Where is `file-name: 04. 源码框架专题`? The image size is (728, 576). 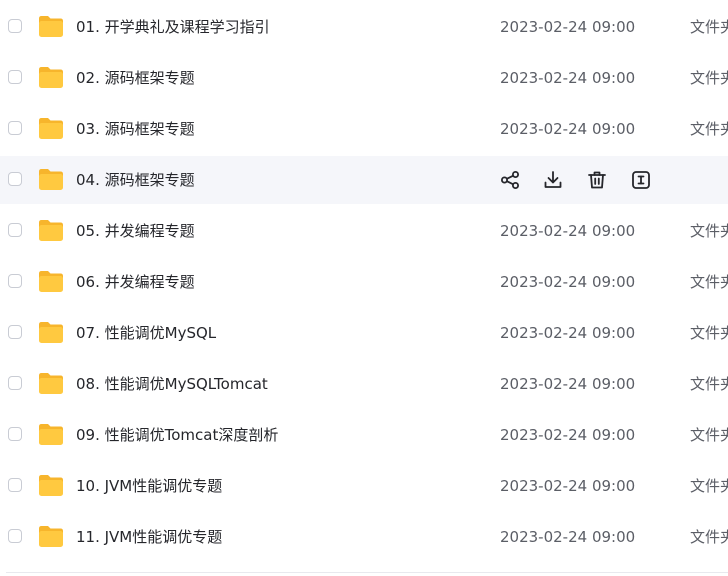 file-name: 04. 源码框架专题 is located at coordinates (135, 180).